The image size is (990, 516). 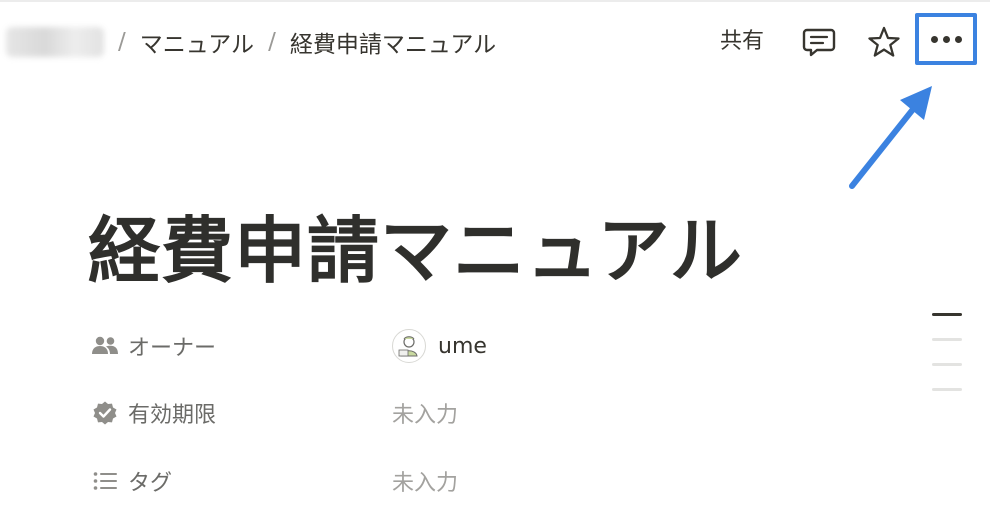 I want to click on property-label: オーナー, so click(x=241, y=346).